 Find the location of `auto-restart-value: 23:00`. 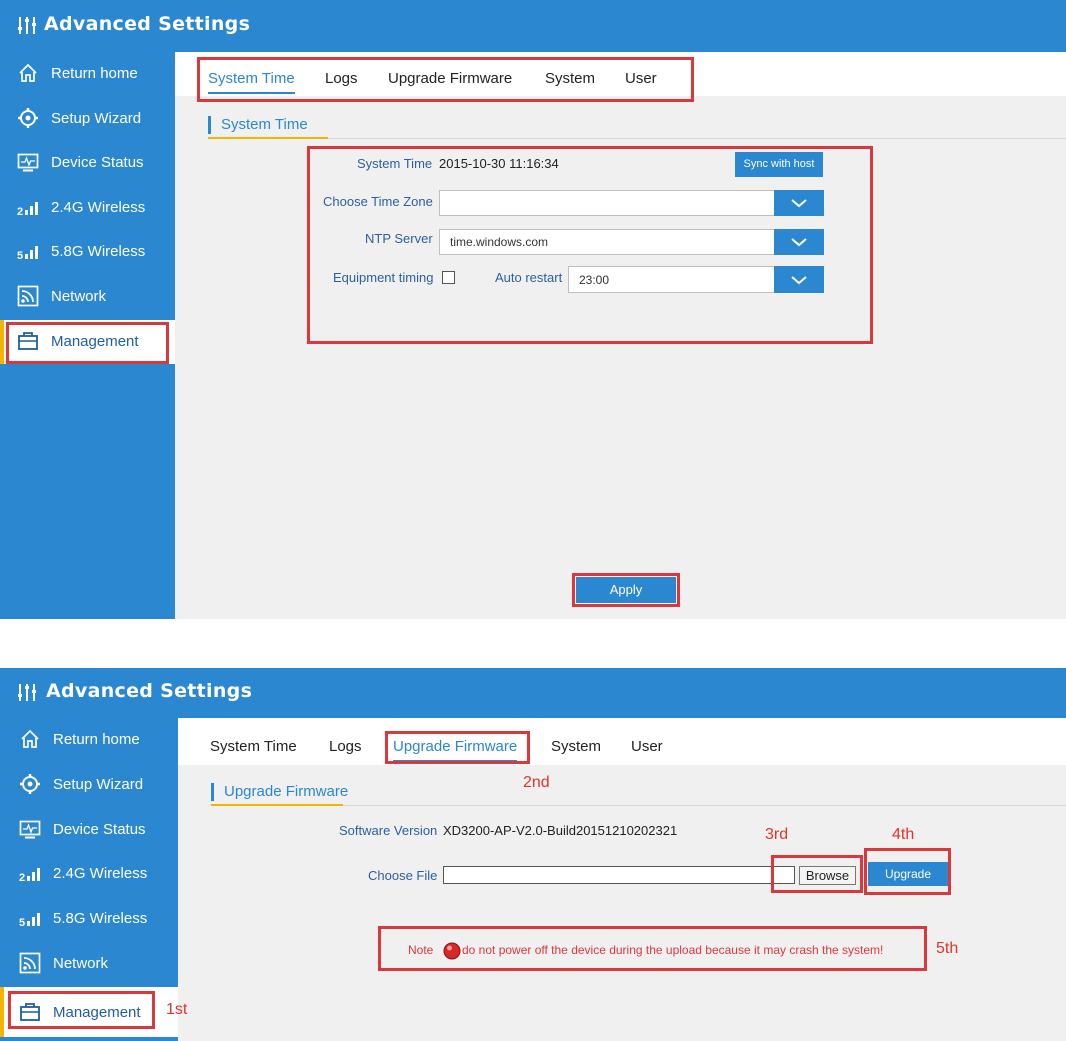

auto-restart-value: 23:00 is located at coordinates (594, 280).